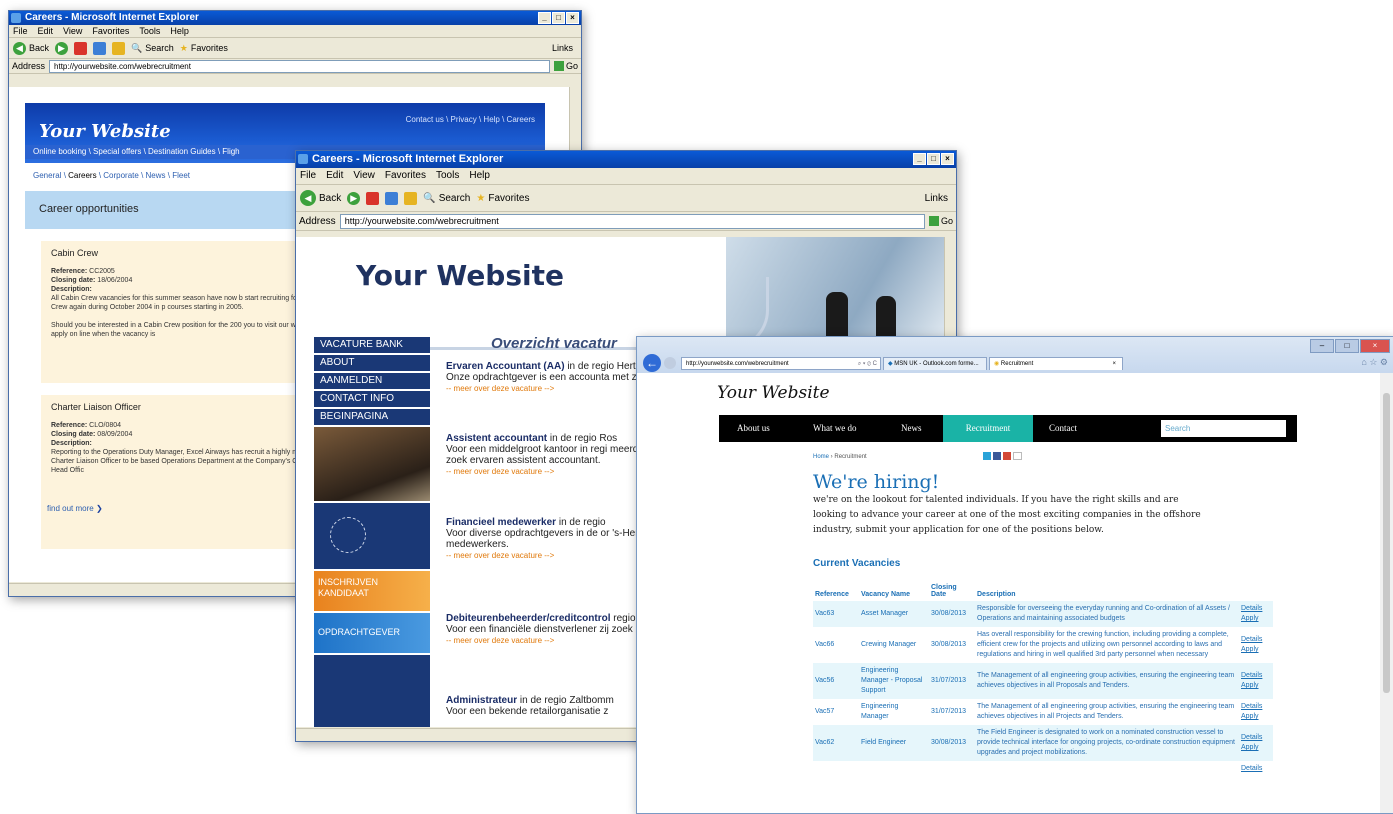 The image size is (1393, 814). I want to click on opdrachtgever-button: OPDRACHTGEVER, so click(372, 633).